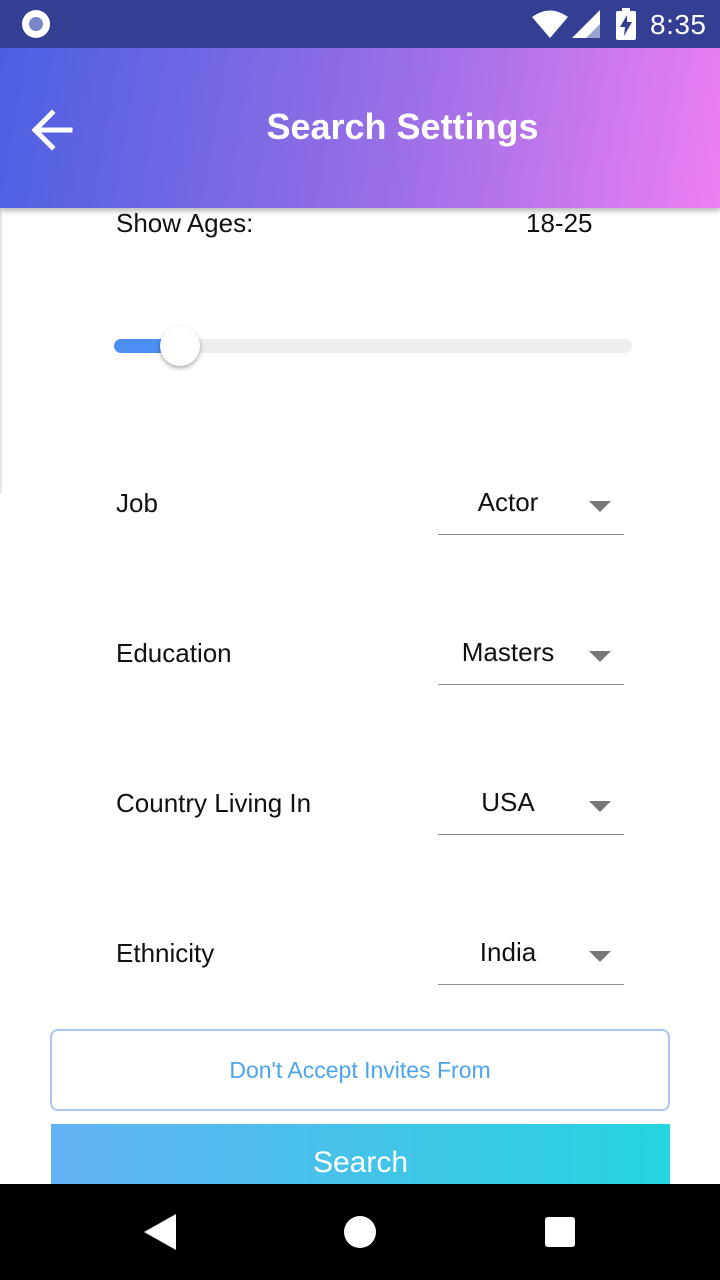 The width and height of the screenshot is (720, 1280). I want to click on country-label: Country Living In, so click(214, 803).